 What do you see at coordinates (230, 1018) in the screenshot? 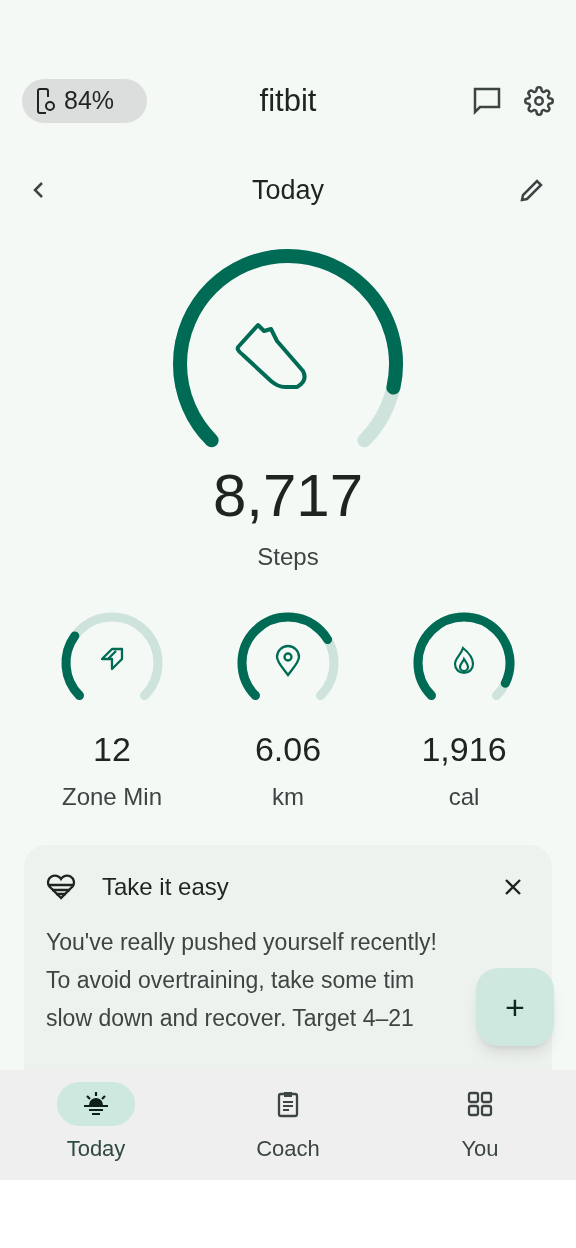
I see `card-text-line: slow down and recover. Target 4–21` at bounding box center [230, 1018].